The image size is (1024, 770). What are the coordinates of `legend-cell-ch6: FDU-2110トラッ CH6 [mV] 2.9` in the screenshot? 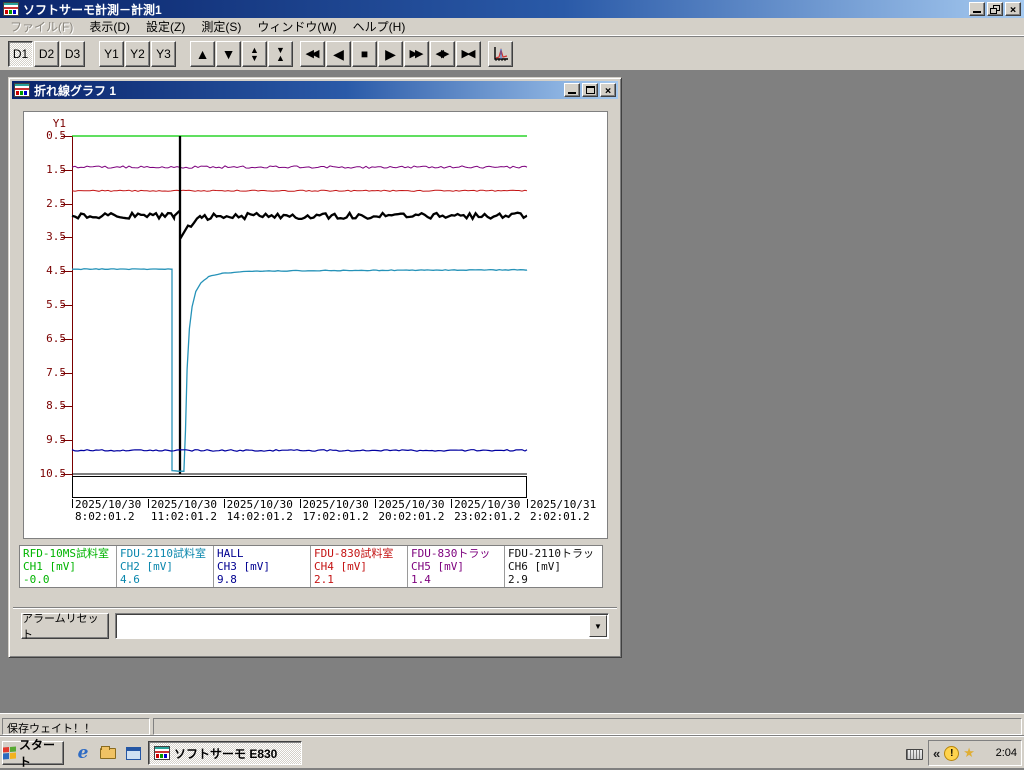 It's located at (553, 566).